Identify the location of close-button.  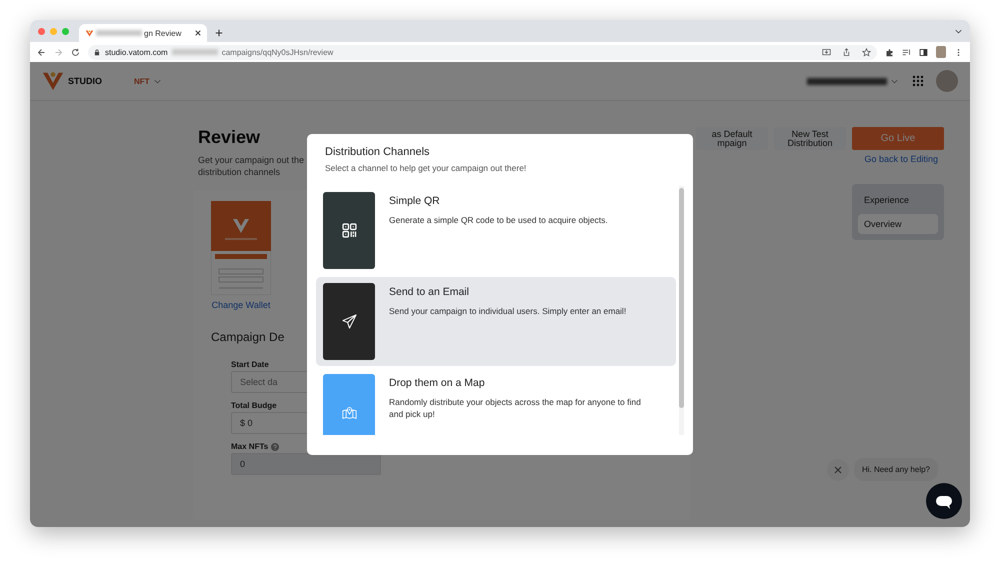
(837, 469).